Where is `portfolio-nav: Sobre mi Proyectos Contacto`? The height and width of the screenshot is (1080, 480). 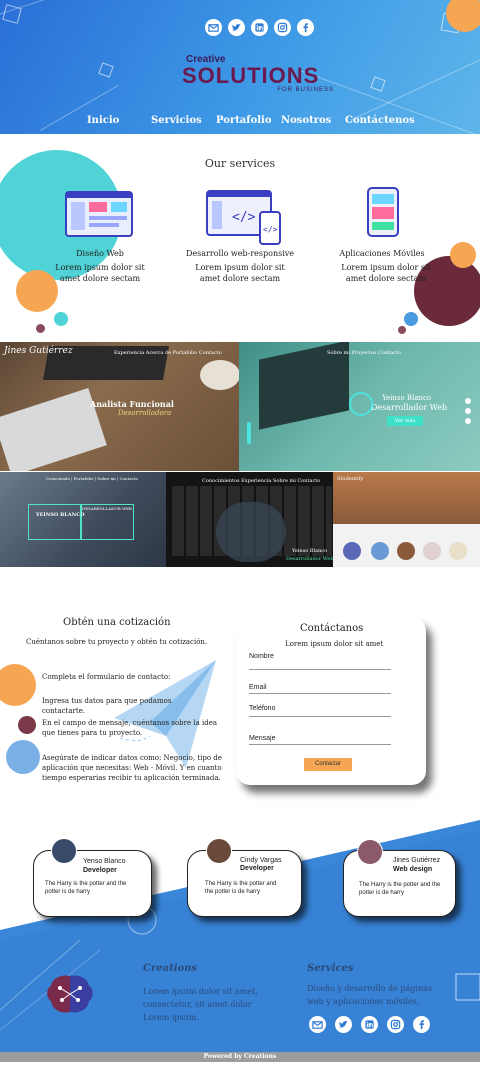 portfolio-nav: Sobre mi Proyectos Contacto is located at coordinates (364, 353).